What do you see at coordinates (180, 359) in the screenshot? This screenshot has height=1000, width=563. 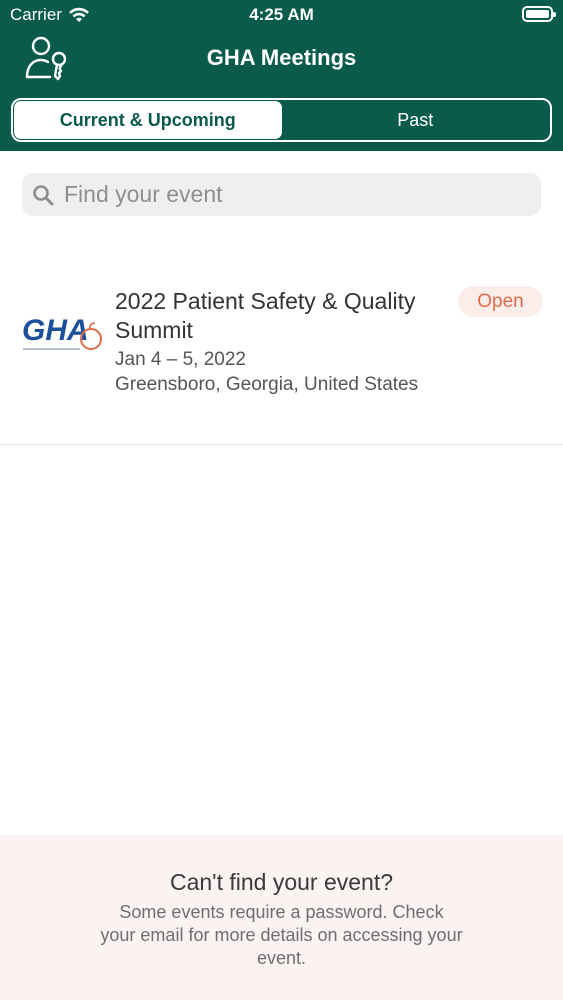 I see `event-dates: Jan 4 – 5, 2022` at bounding box center [180, 359].